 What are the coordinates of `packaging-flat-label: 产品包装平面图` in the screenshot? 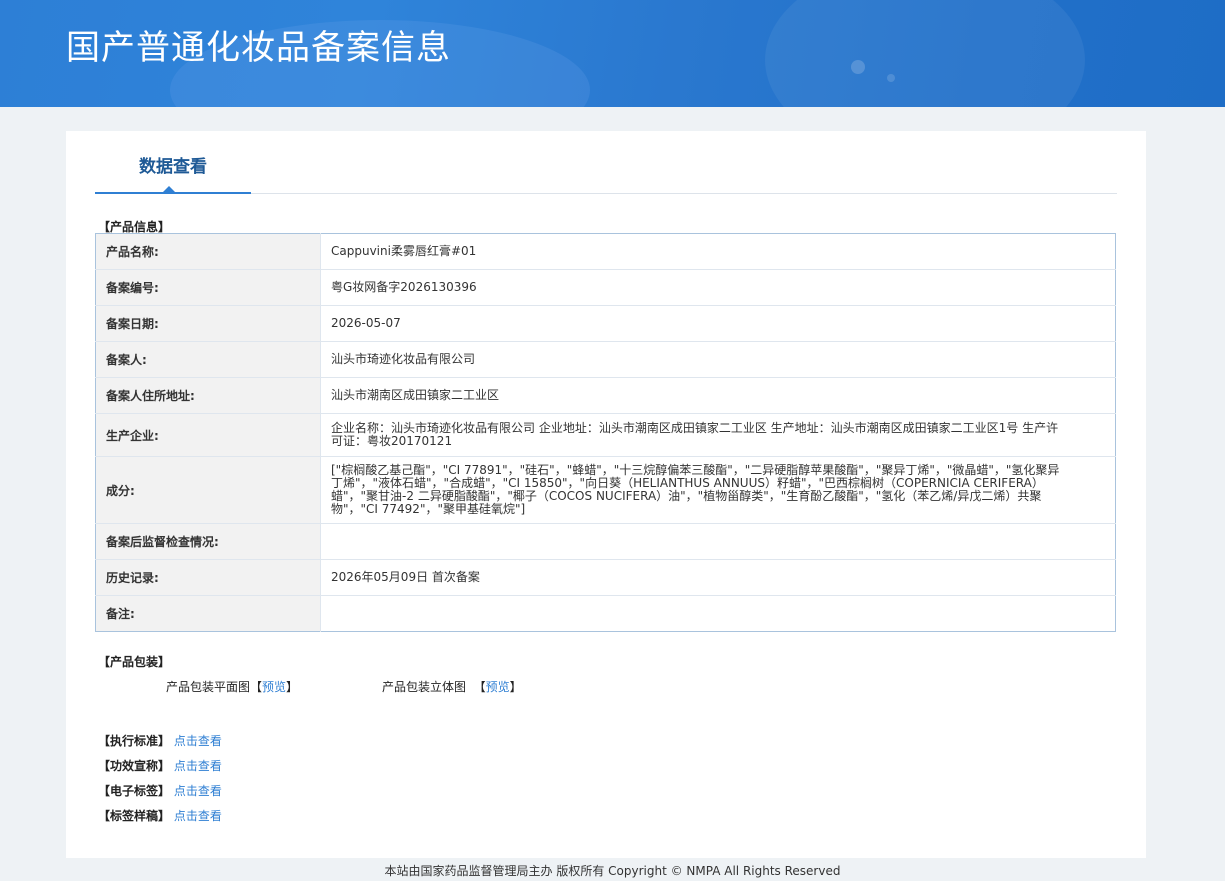 It's located at (208, 687).